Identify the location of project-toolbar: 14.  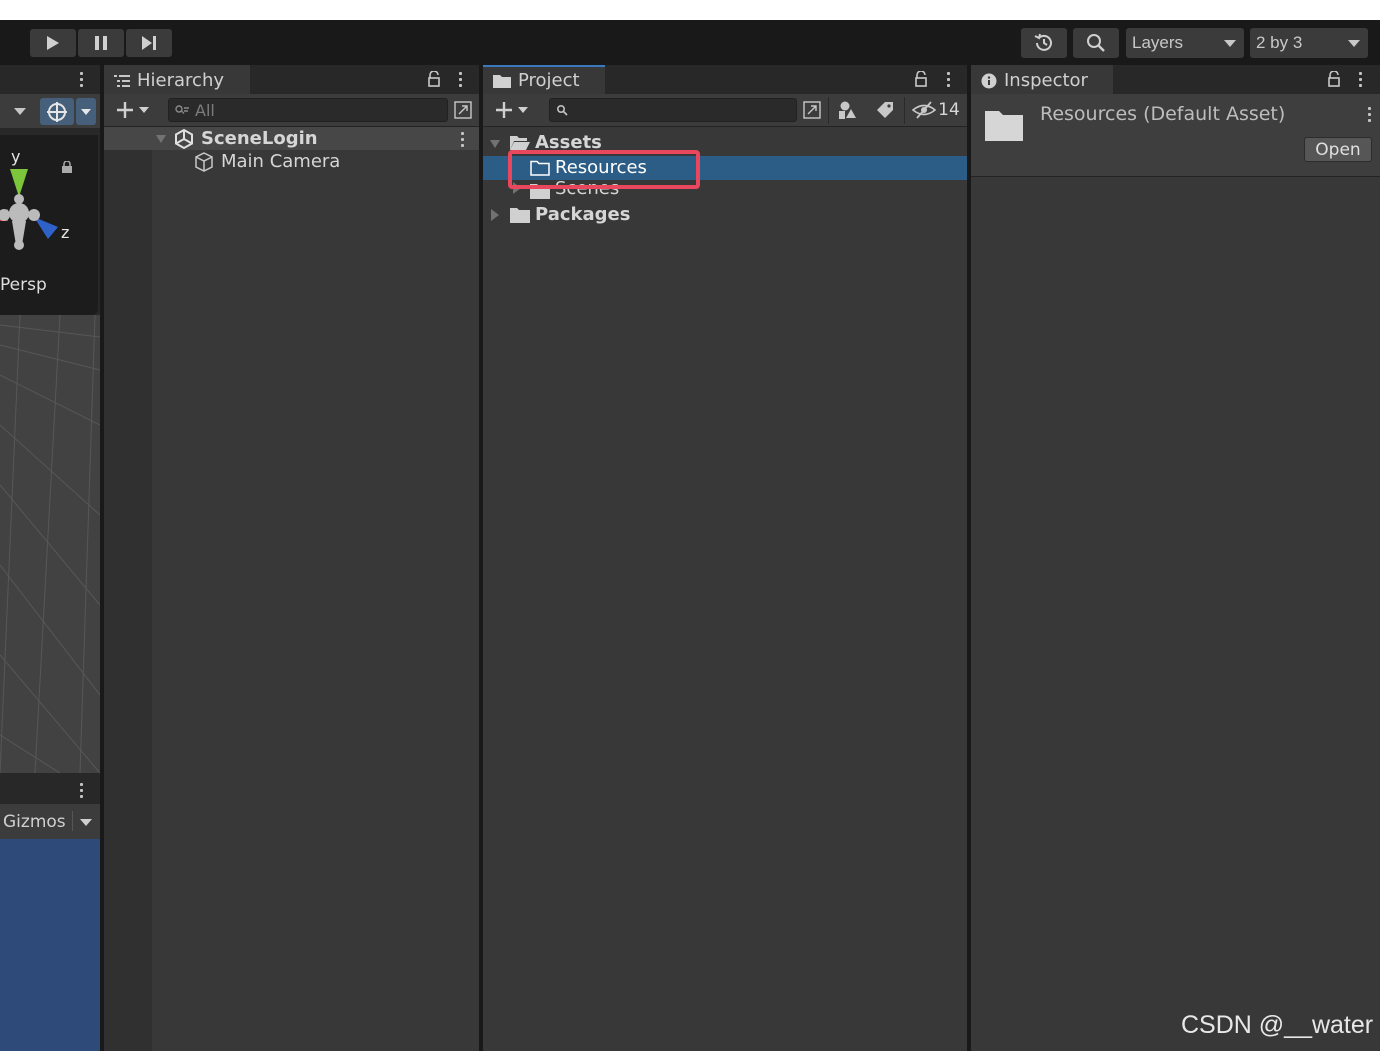
(725, 110).